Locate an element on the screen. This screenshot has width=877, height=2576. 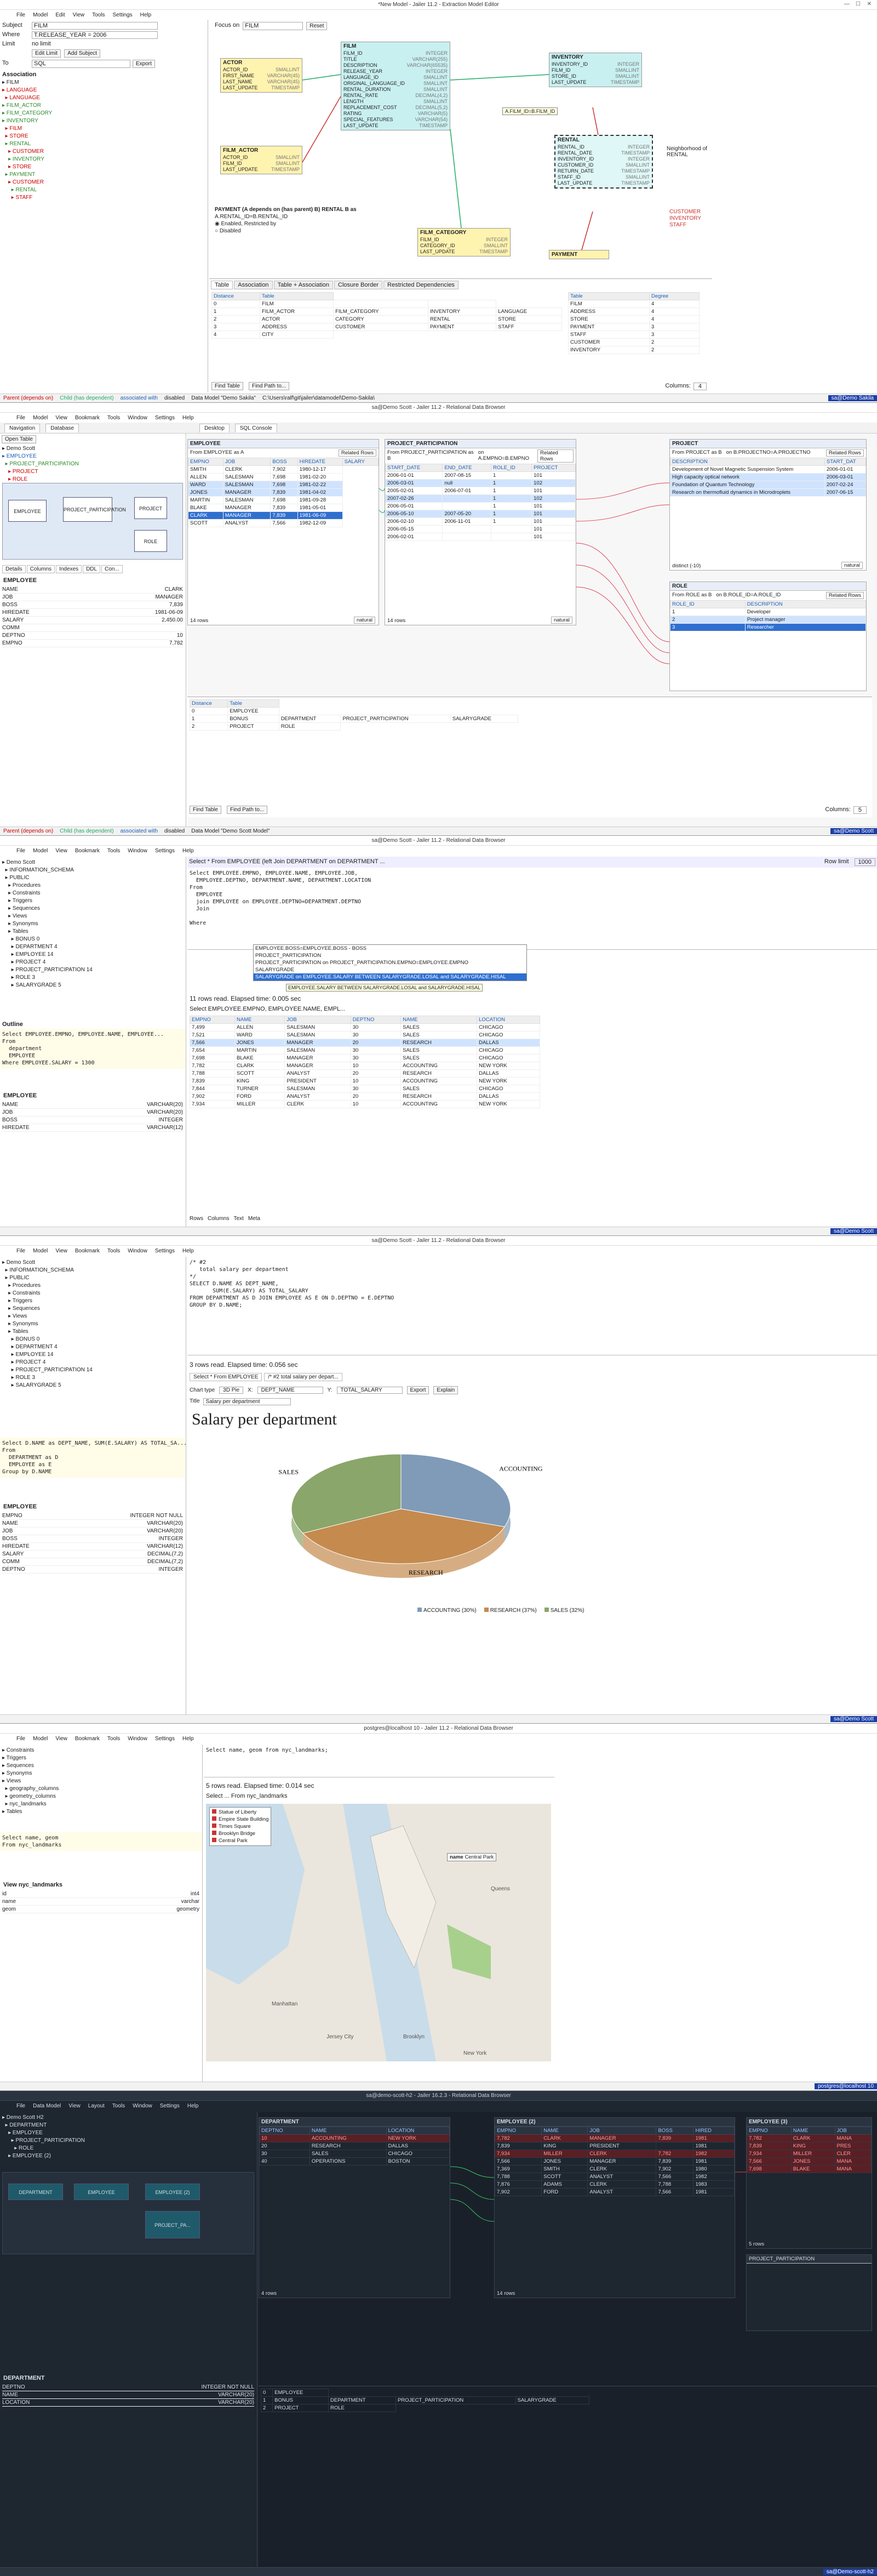
overview-department: DEPARTMENT is located at coordinates (35, 2192).